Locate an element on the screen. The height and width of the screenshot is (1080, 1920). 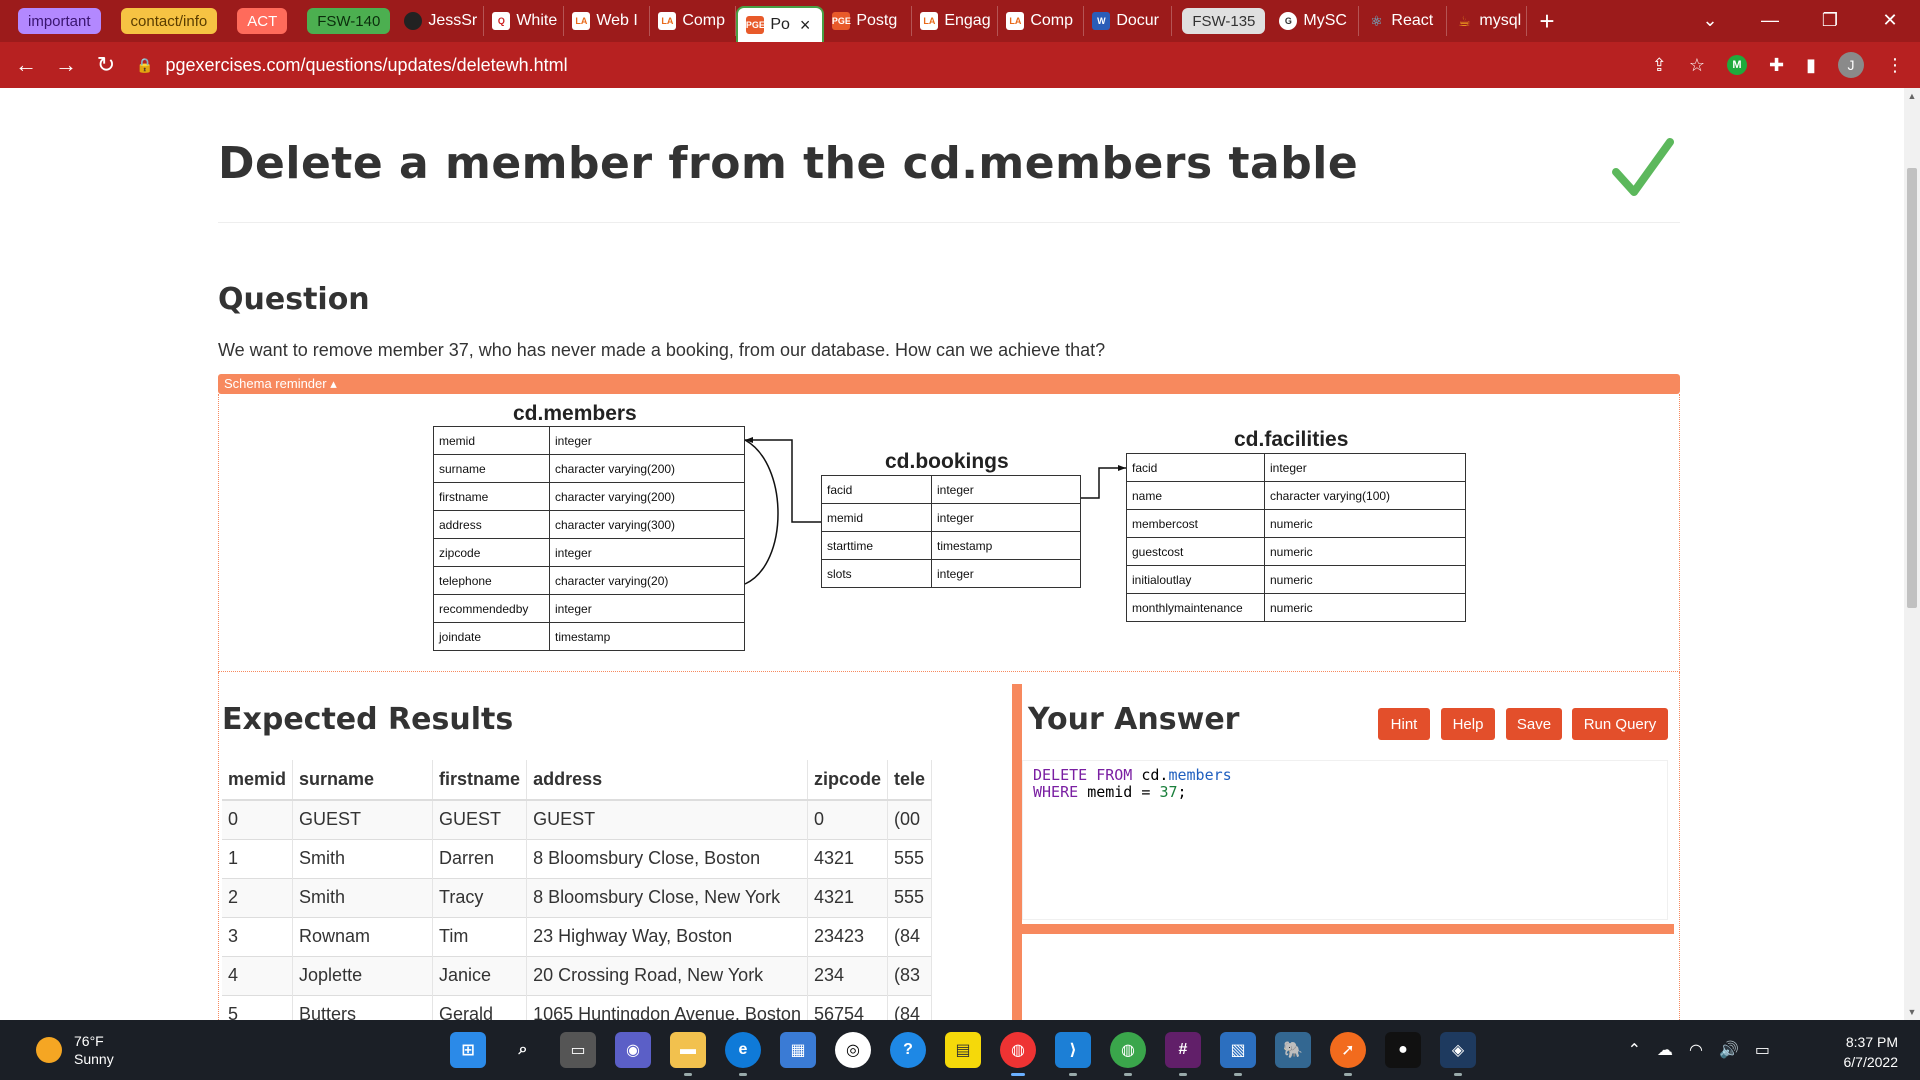
table-cell: 0 is located at coordinates (847, 819).